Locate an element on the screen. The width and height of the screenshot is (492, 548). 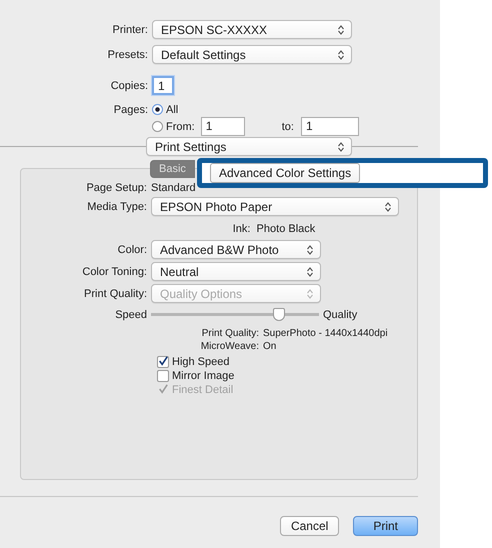
section-dropdown: Print Settings is located at coordinates (249, 146).